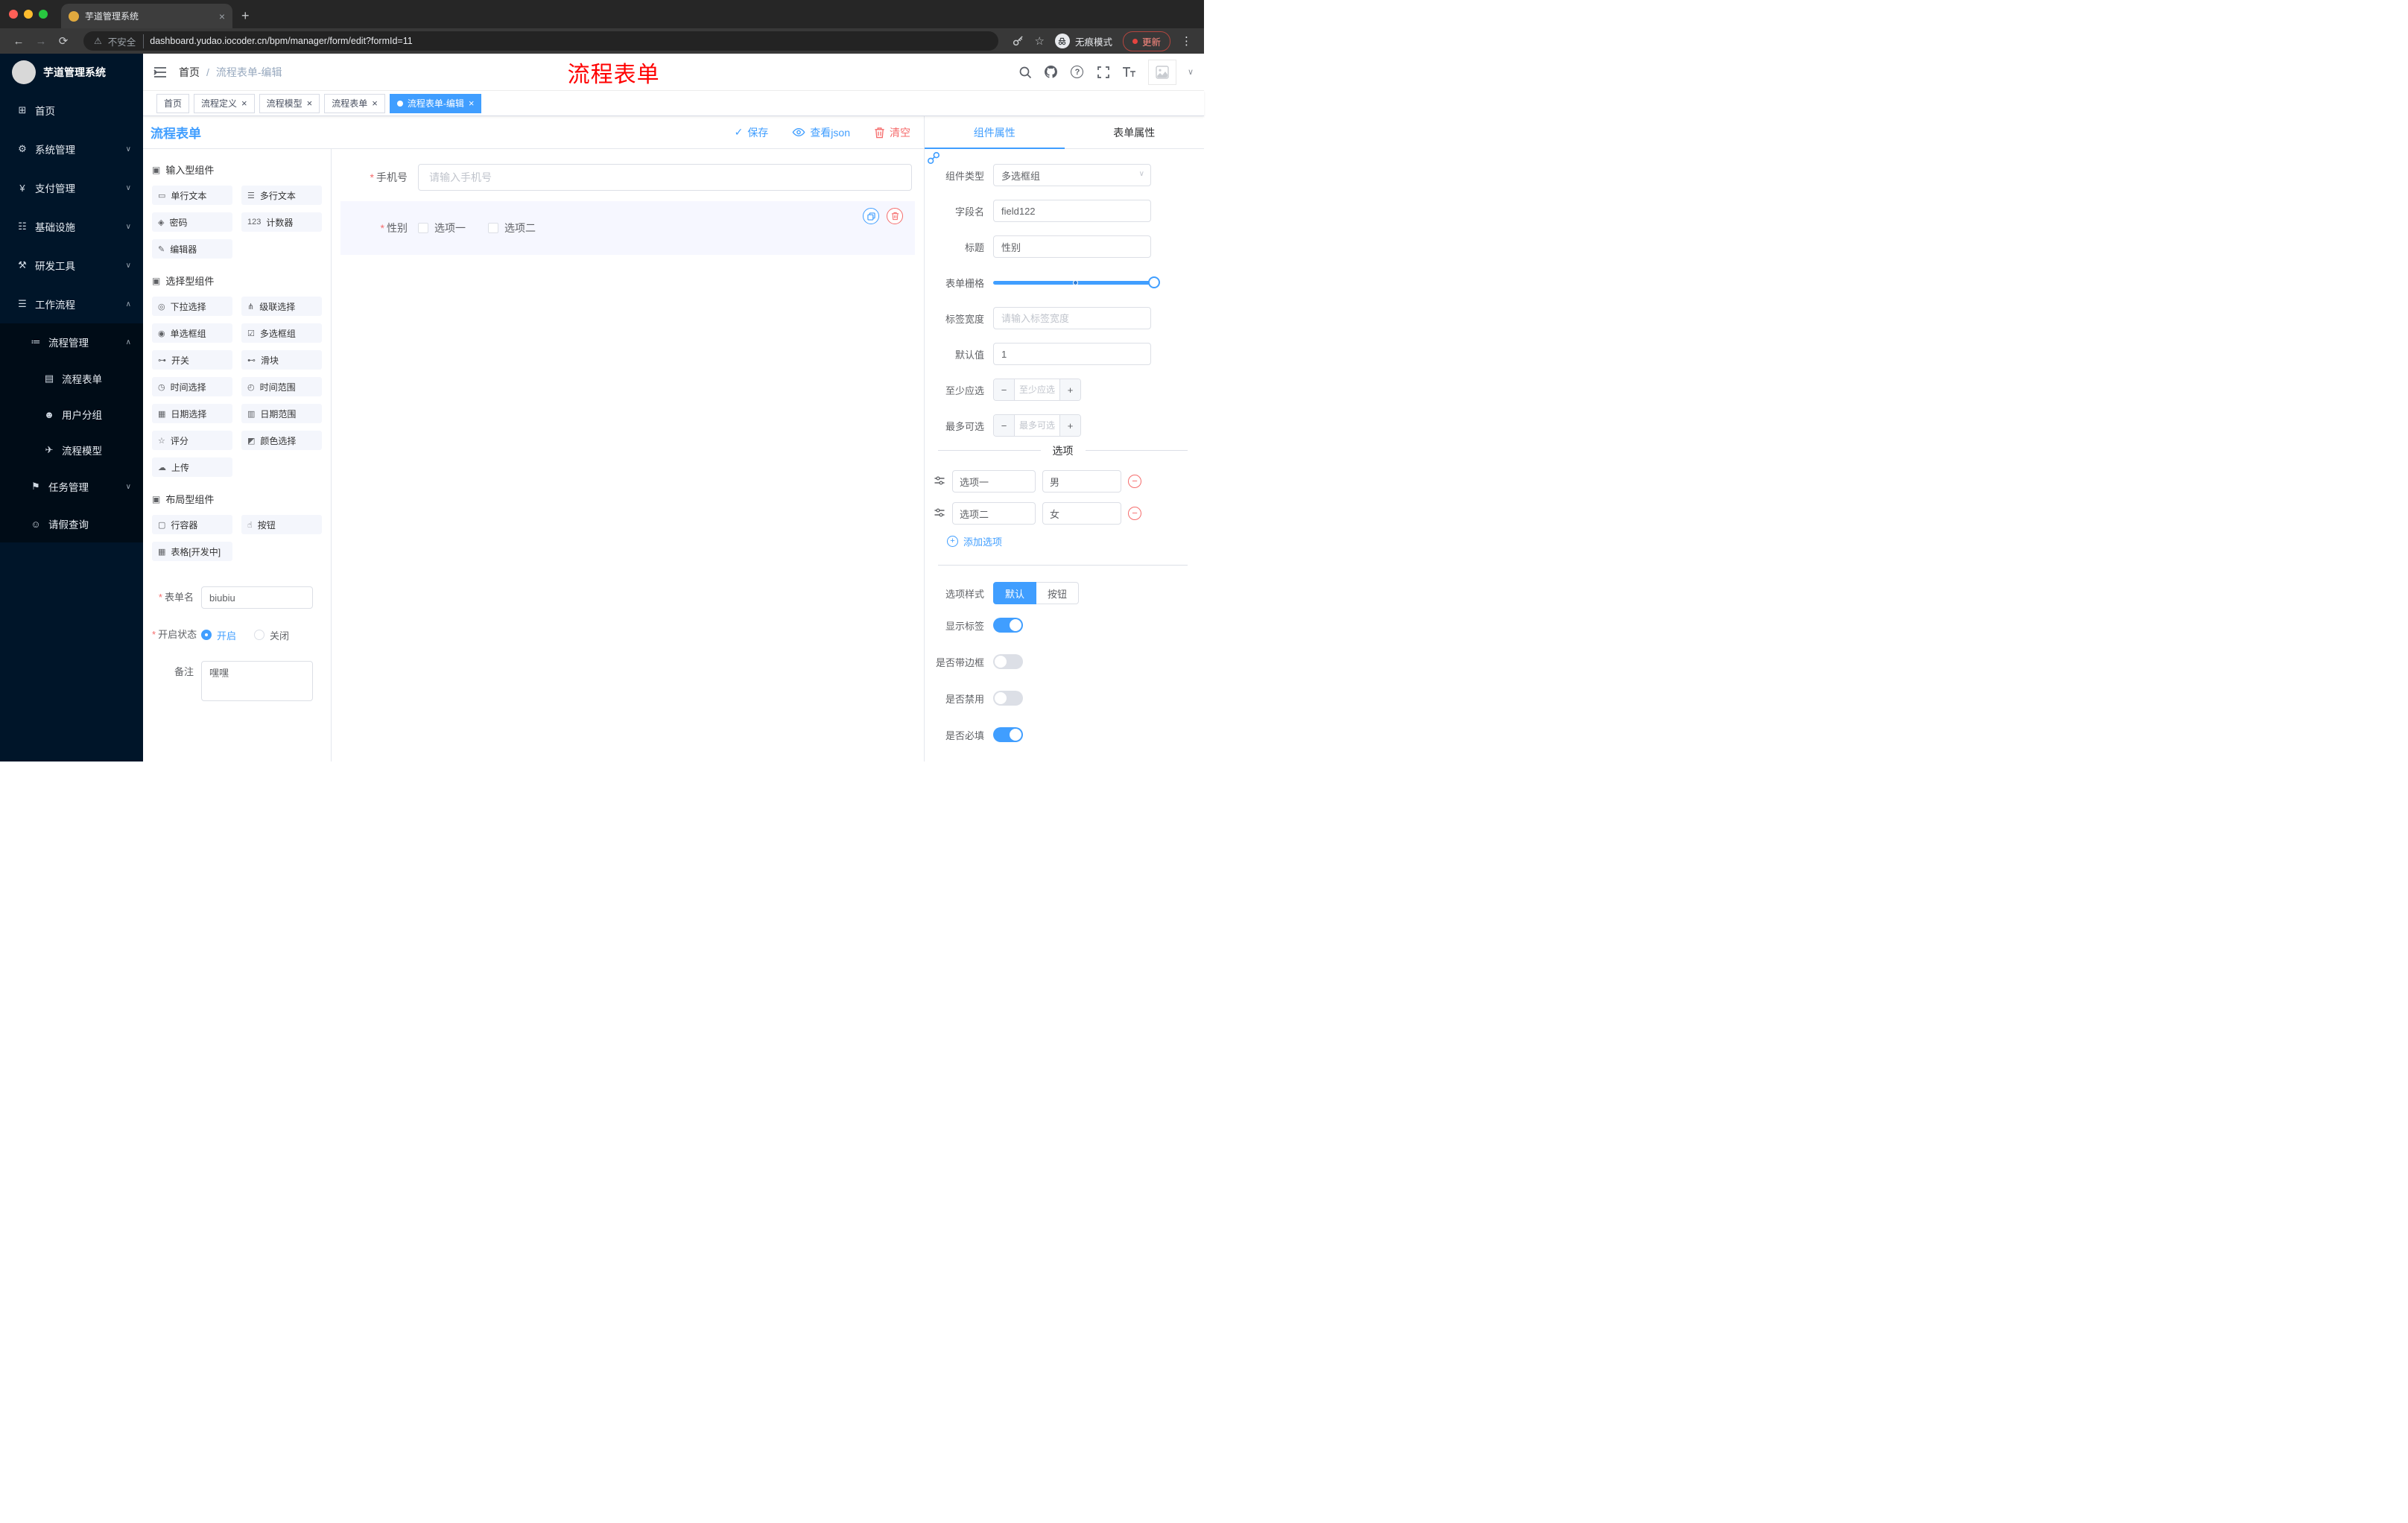  What do you see at coordinates (1077, 72) in the screenshot?
I see `help-icon: ?` at bounding box center [1077, 72].